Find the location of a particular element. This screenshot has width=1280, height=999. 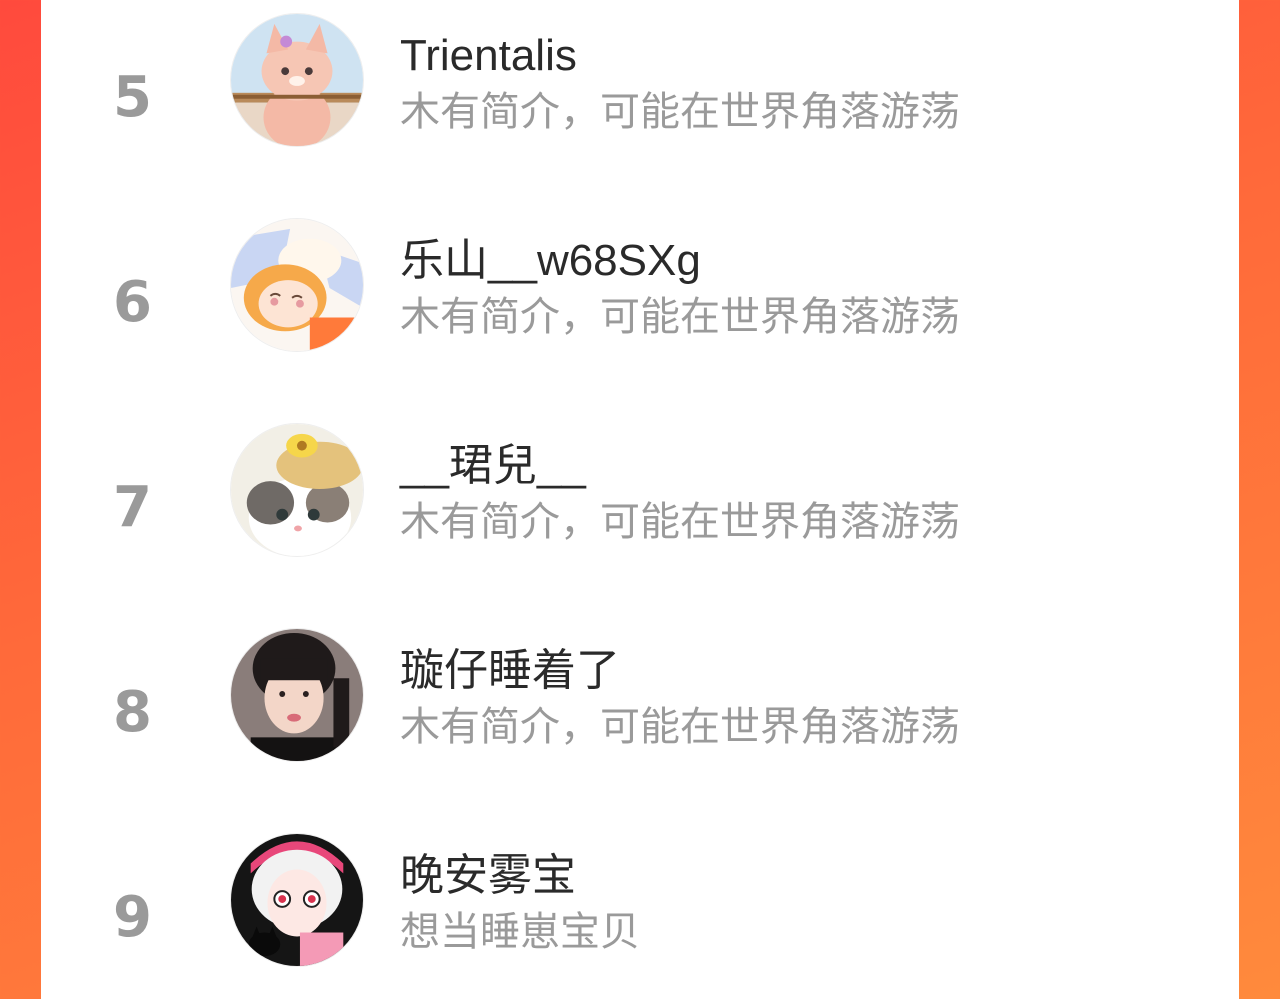

user-bio: 想当睡崽宝贝 is located at coordinates (520, 932).